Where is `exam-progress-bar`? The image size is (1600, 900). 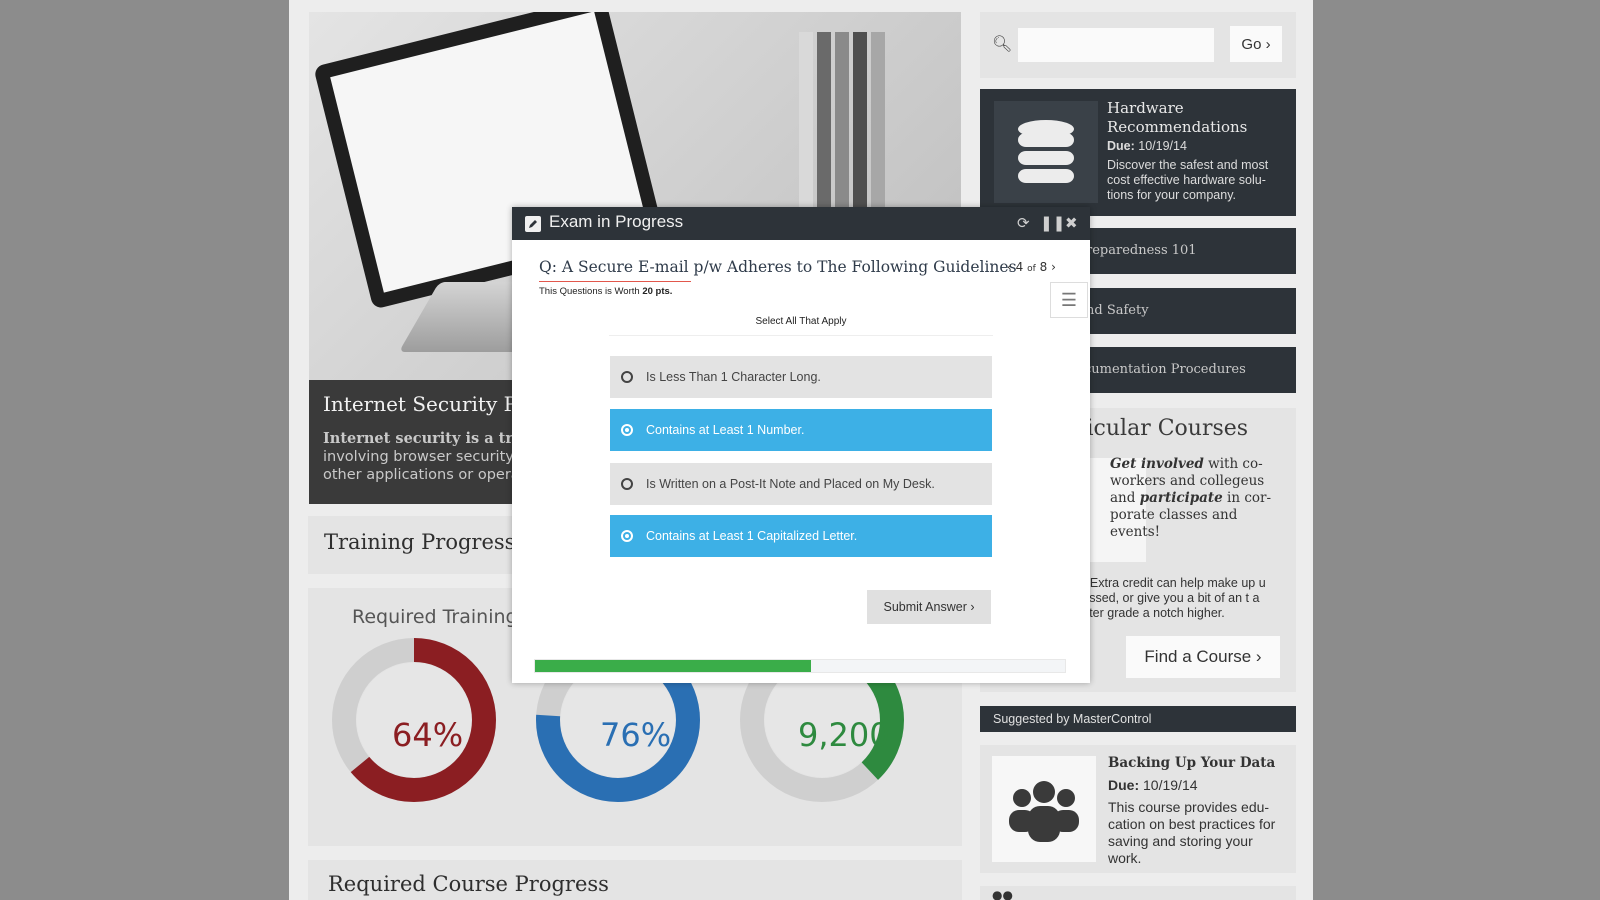
exam-progress-bar is located at coordinates (800, 666).